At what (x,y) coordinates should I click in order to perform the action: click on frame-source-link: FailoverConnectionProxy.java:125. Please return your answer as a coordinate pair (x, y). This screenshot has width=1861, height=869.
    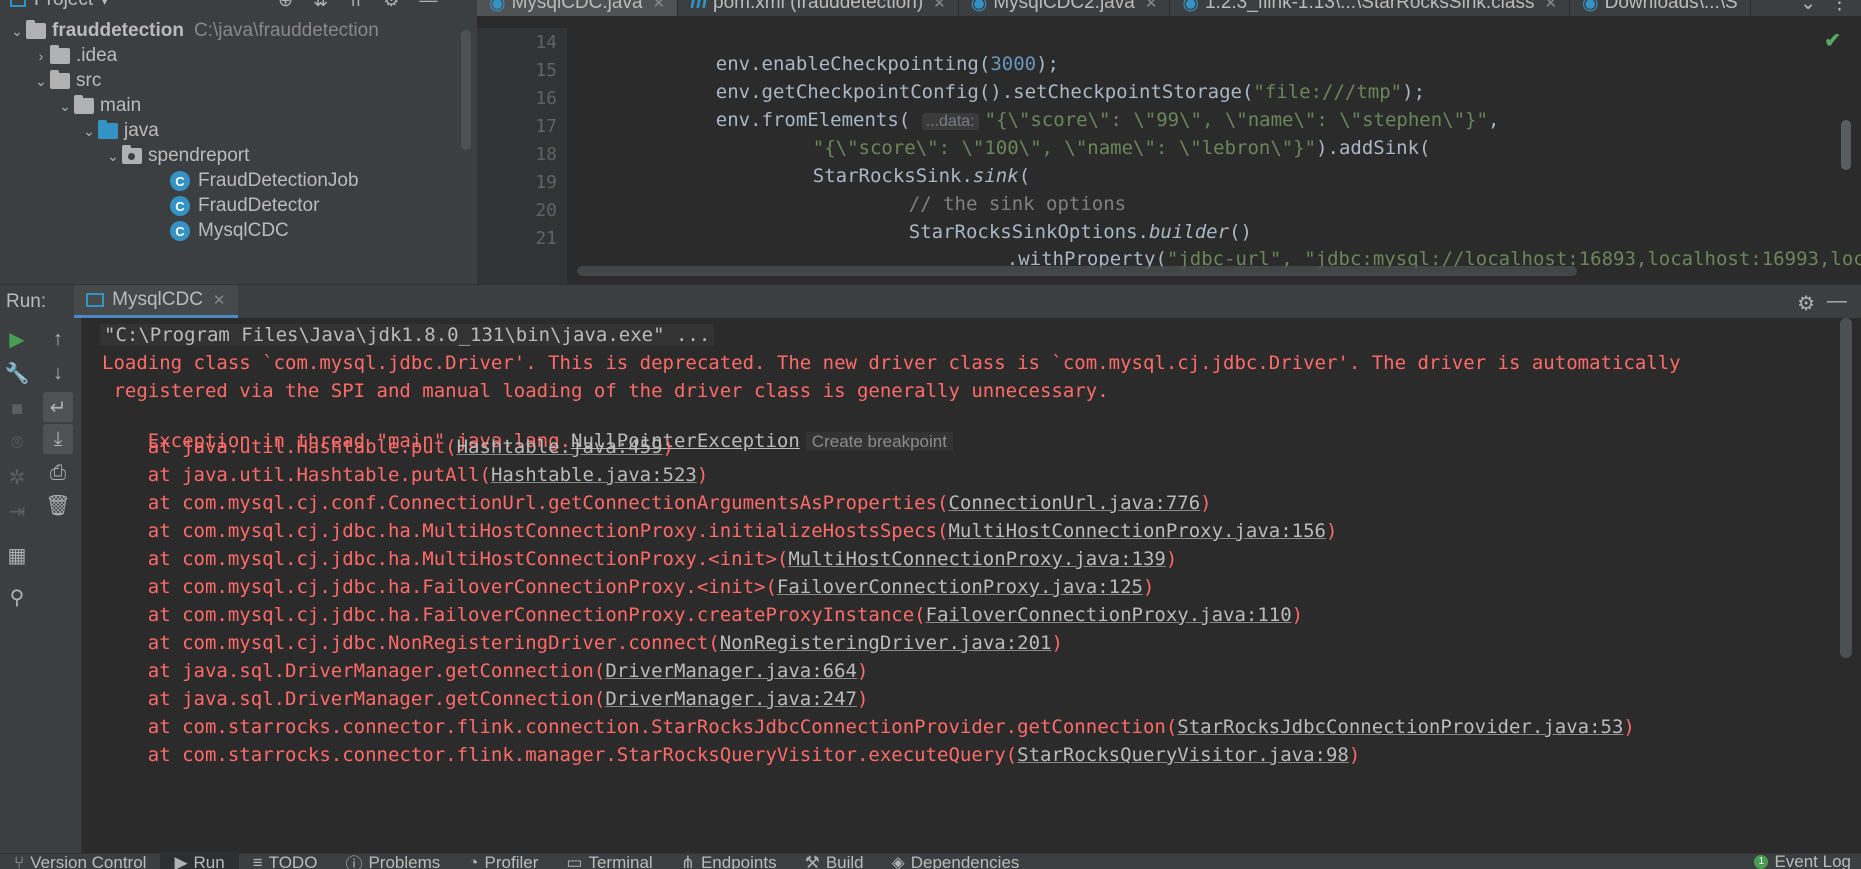
    Looking at the image, I should click on (960, 587).